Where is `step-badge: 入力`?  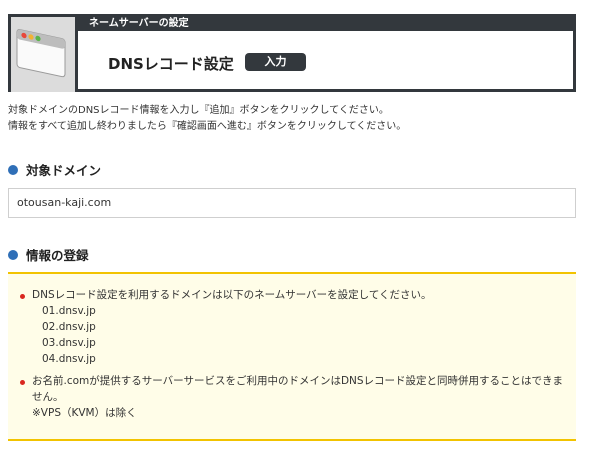 step-badge: 入力 is located at coordinates (275, 62).